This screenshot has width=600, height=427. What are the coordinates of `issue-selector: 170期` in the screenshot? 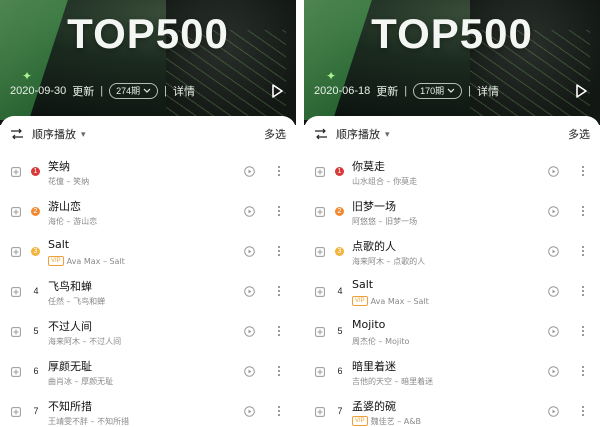 It's located at (438, 91).